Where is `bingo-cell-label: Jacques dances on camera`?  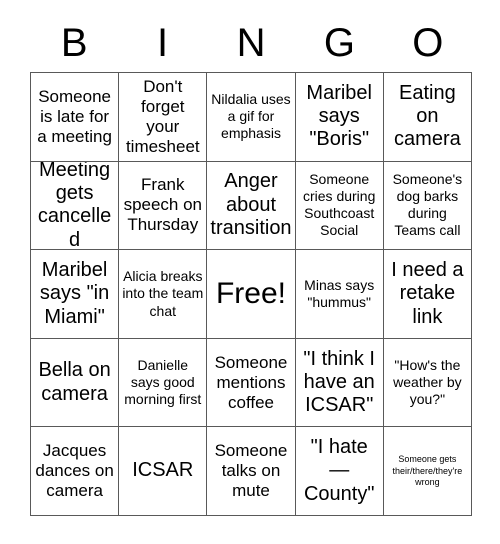 bingo-cell-label: Jacques dances on camera is located at coordinates (74, 471).